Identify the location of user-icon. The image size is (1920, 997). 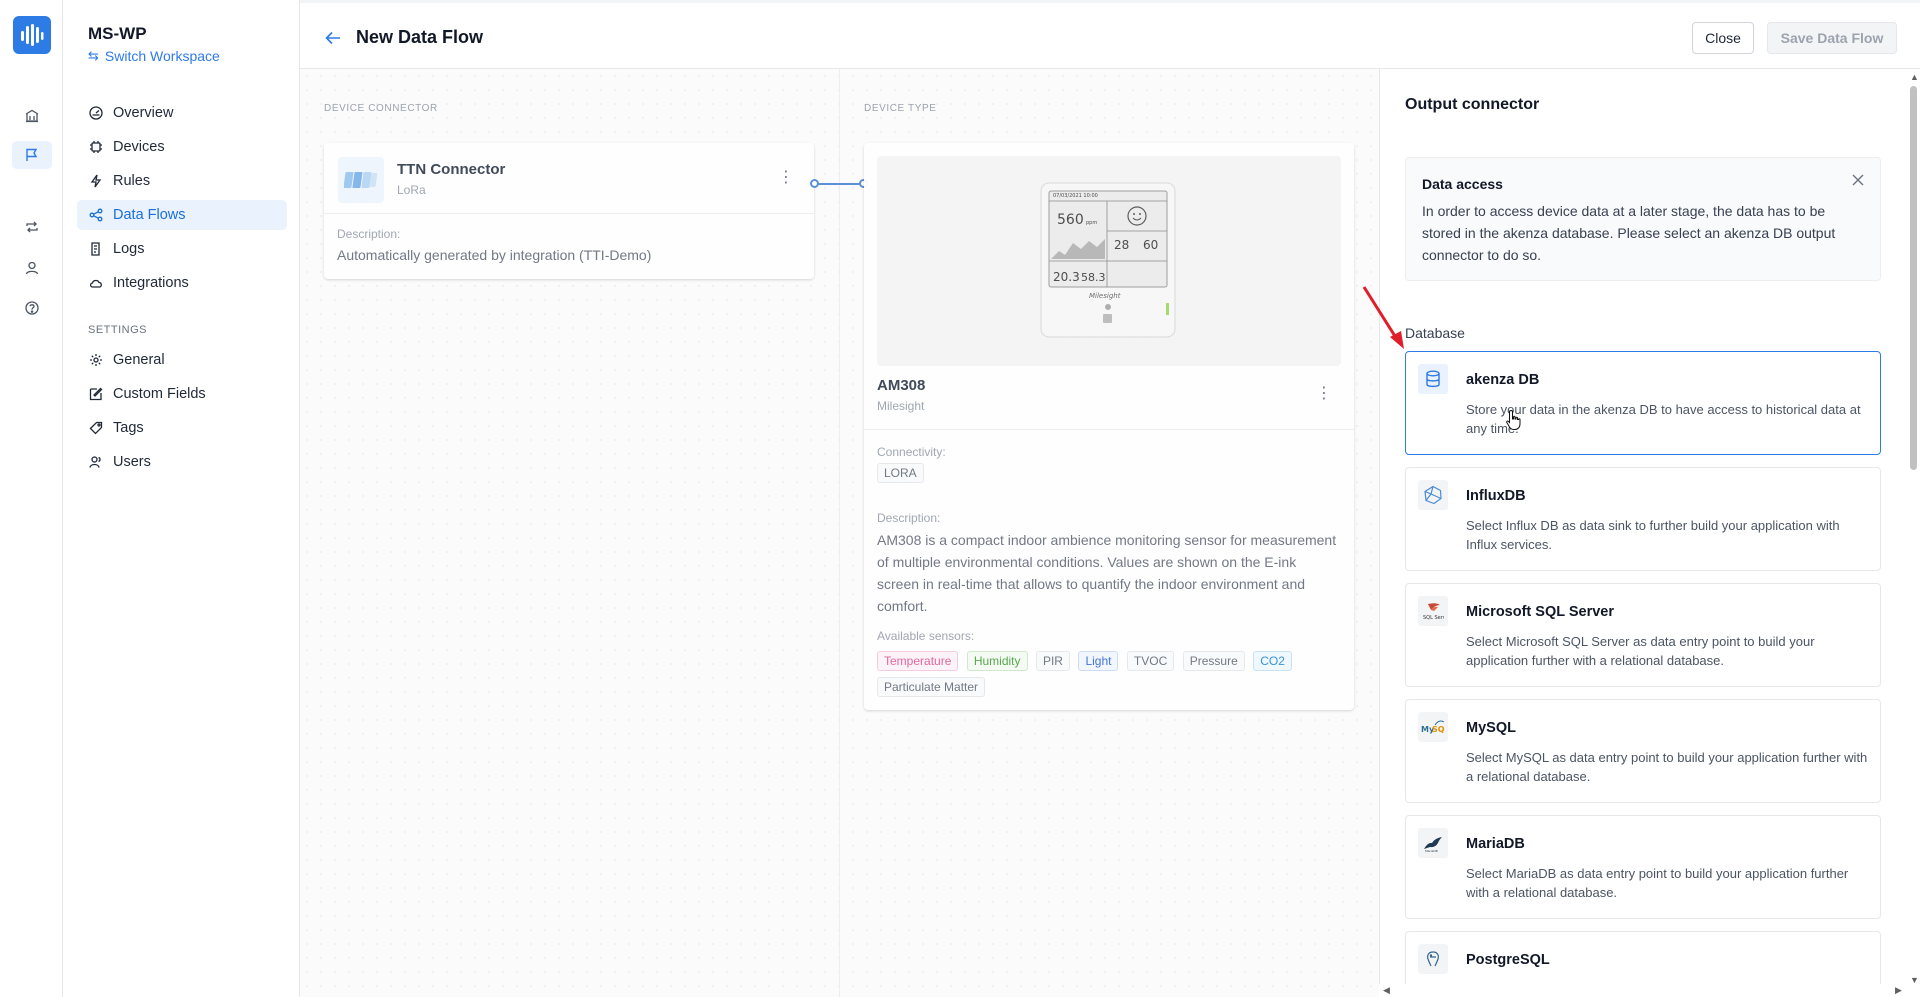
(32, 268).